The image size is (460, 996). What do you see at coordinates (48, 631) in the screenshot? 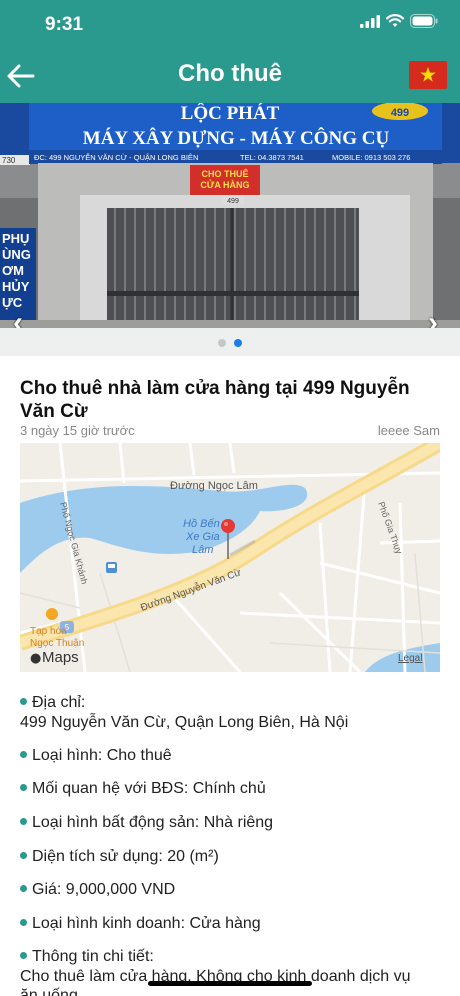
I see `map-label-tap-hoa-1: Tạp hóa` at bounding box center [48, 631].